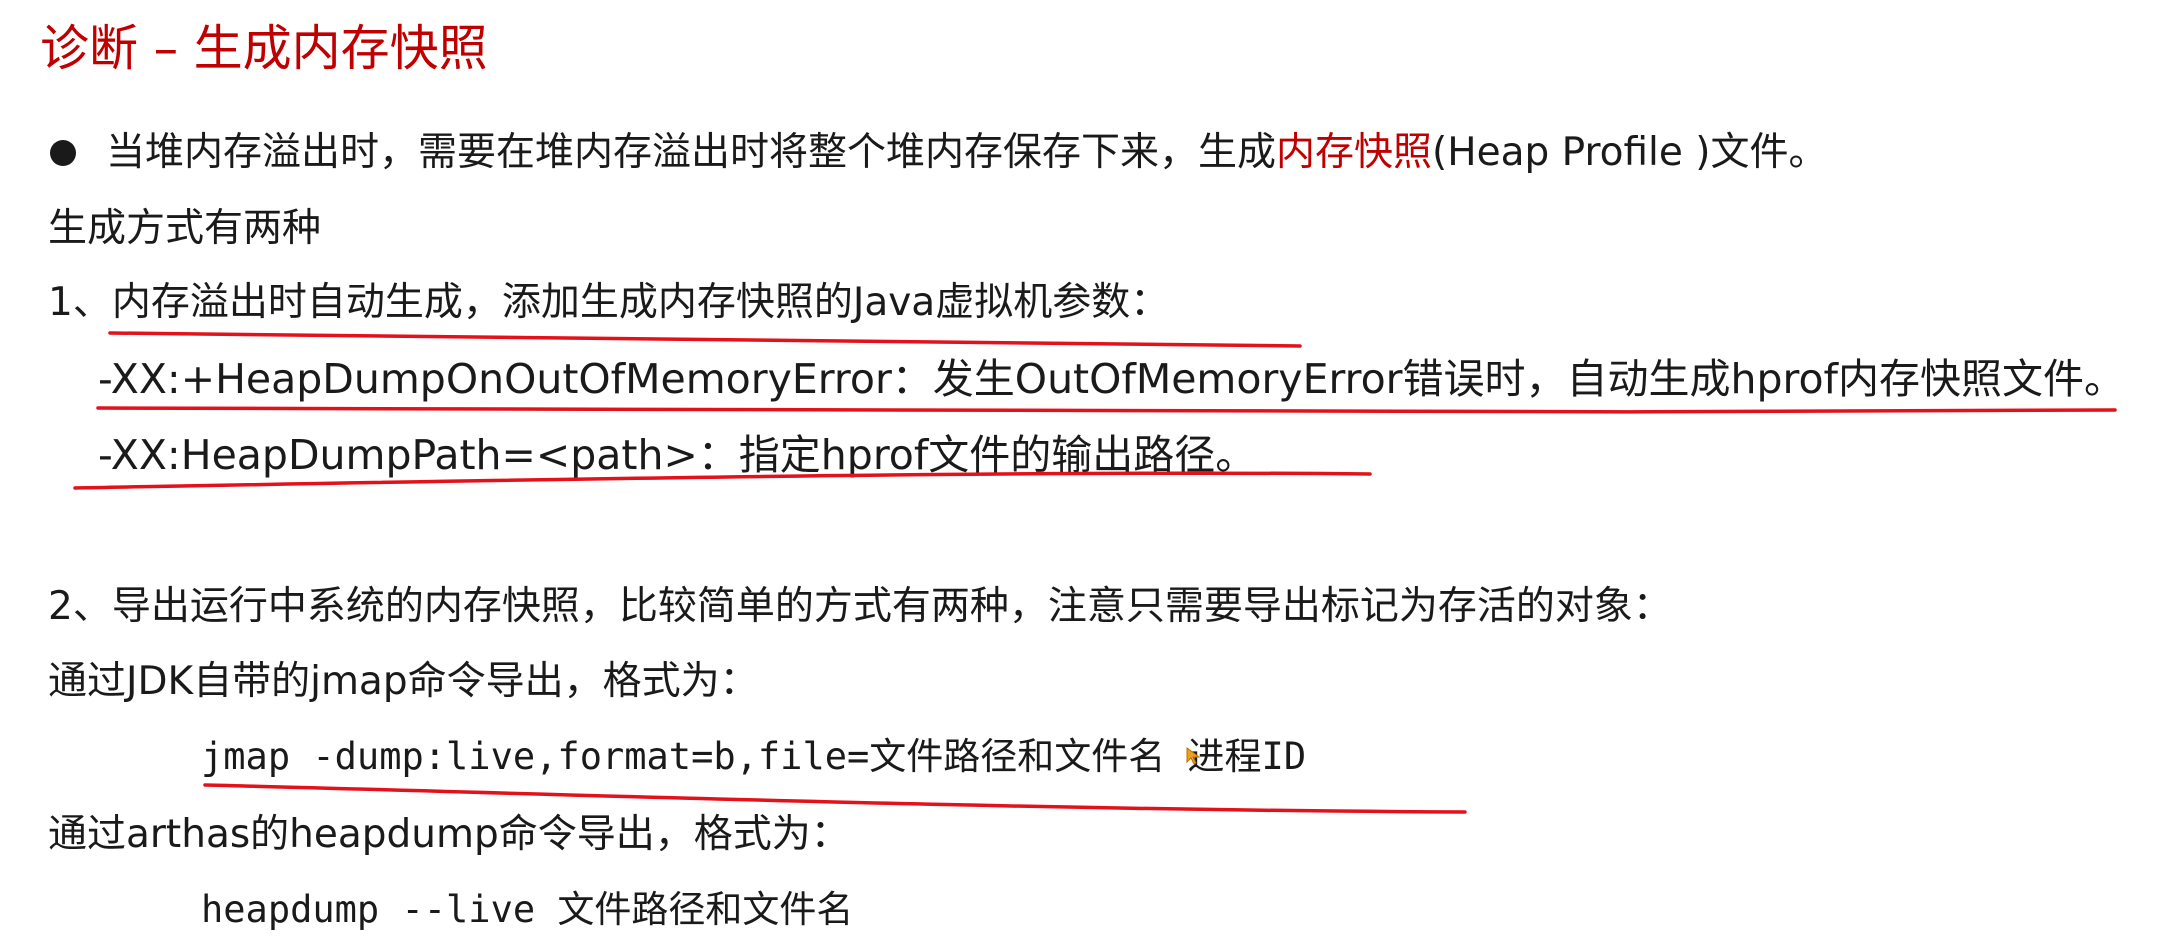 The image size is (2161, 949). What do you see at coordinates (185, 228) in the screenshot?
I see `intro-text: 生成方式有两种` at bounding box center [185, 228].